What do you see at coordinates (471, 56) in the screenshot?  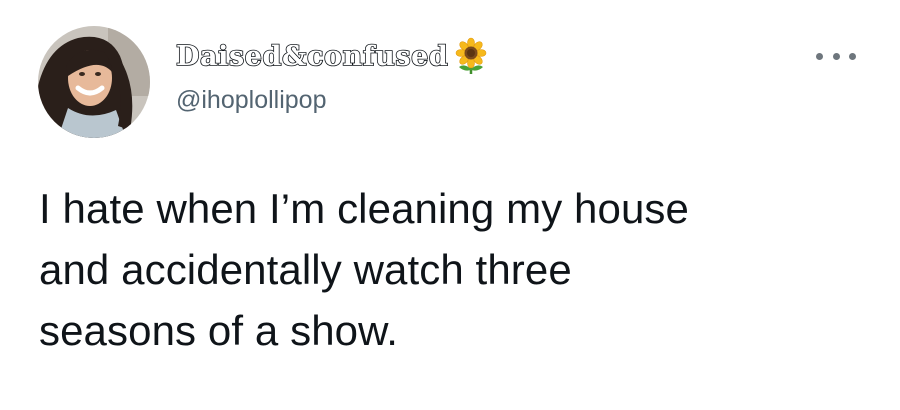 I see `sunflower-icon` at bounding box center [471, 56].